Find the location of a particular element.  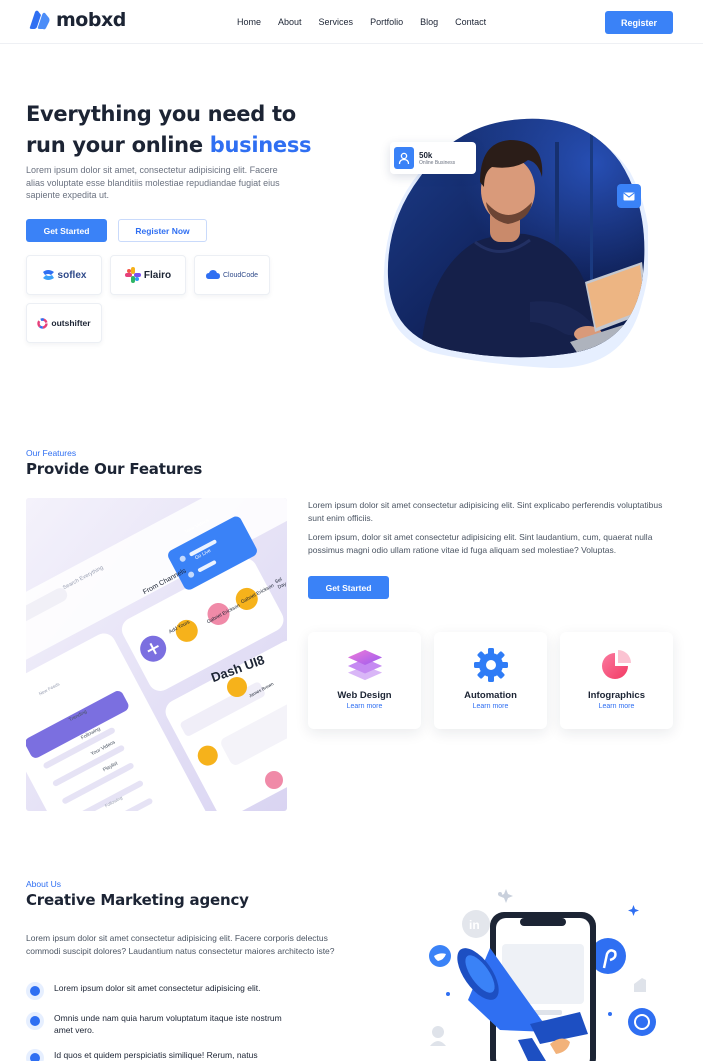

nav-contact: Contact is located at coordinates (470, 22).